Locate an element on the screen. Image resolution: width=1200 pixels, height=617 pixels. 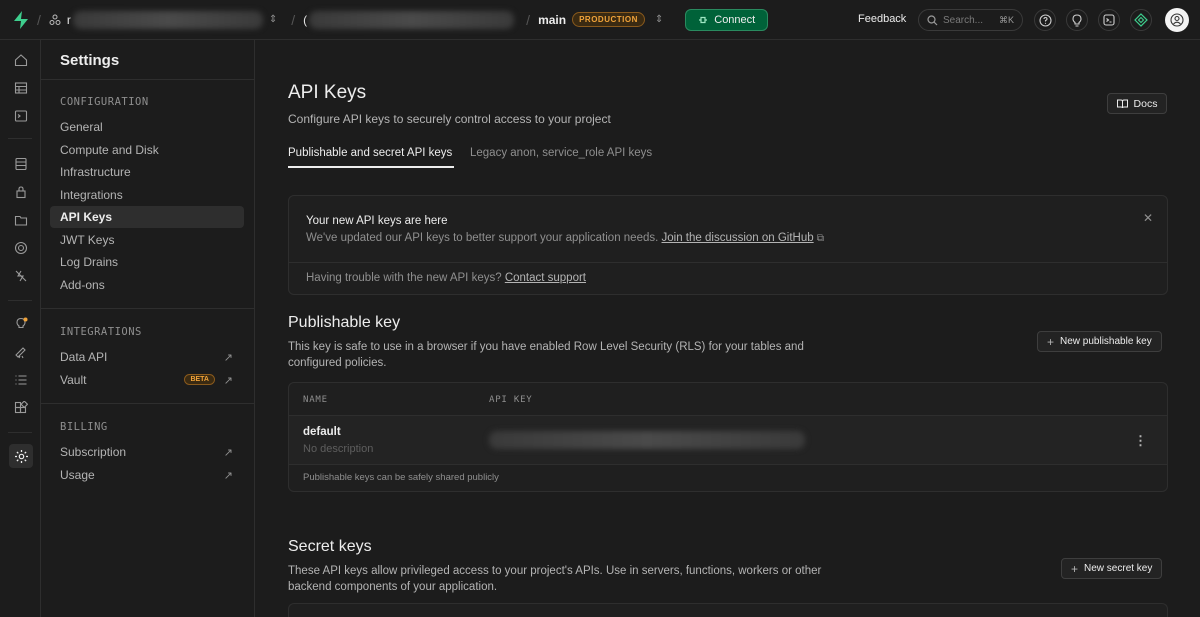
sql-editor-button is located at coordinates (1109, 20).